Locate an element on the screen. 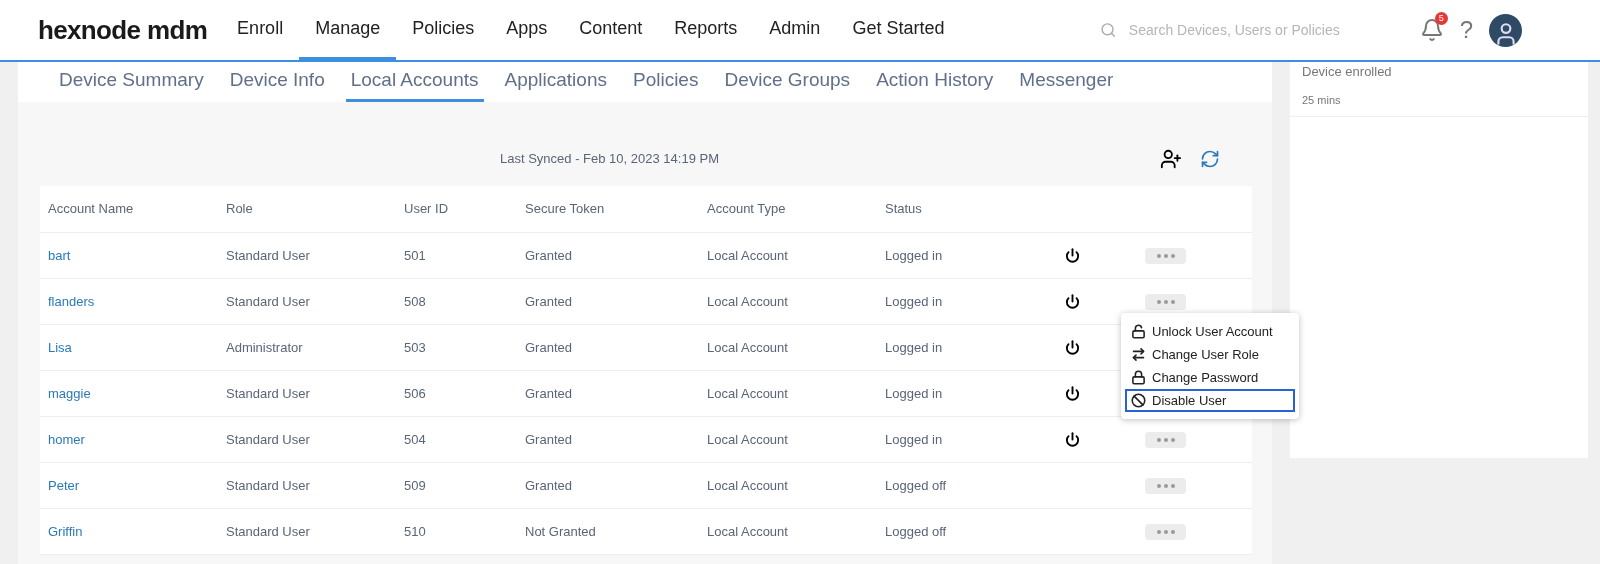  activity-time: 25 mins is located at coordinates (1322, 100).